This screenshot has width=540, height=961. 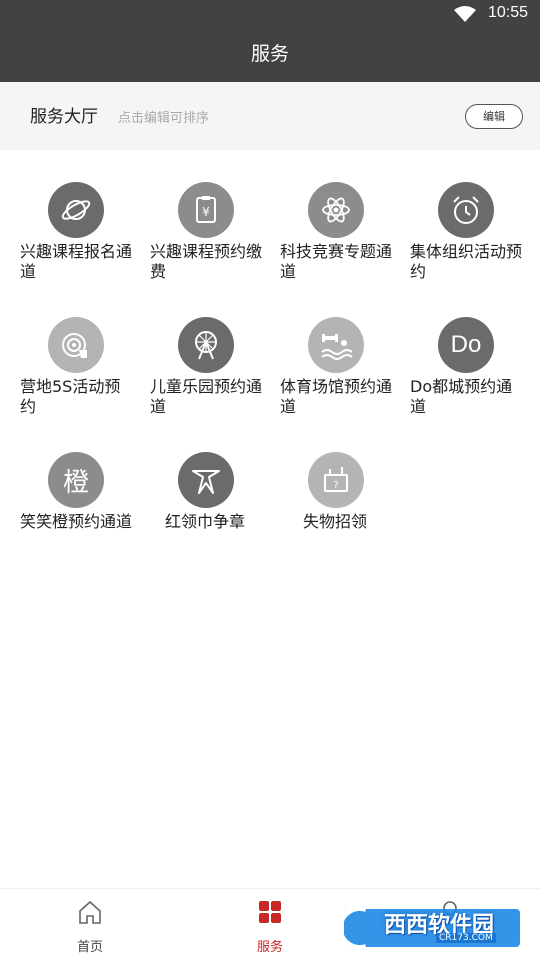 What do you see at coordinates (270, 925) in the screenshot?
I see `tab-service: 服务` at bounding box center [270, 925].